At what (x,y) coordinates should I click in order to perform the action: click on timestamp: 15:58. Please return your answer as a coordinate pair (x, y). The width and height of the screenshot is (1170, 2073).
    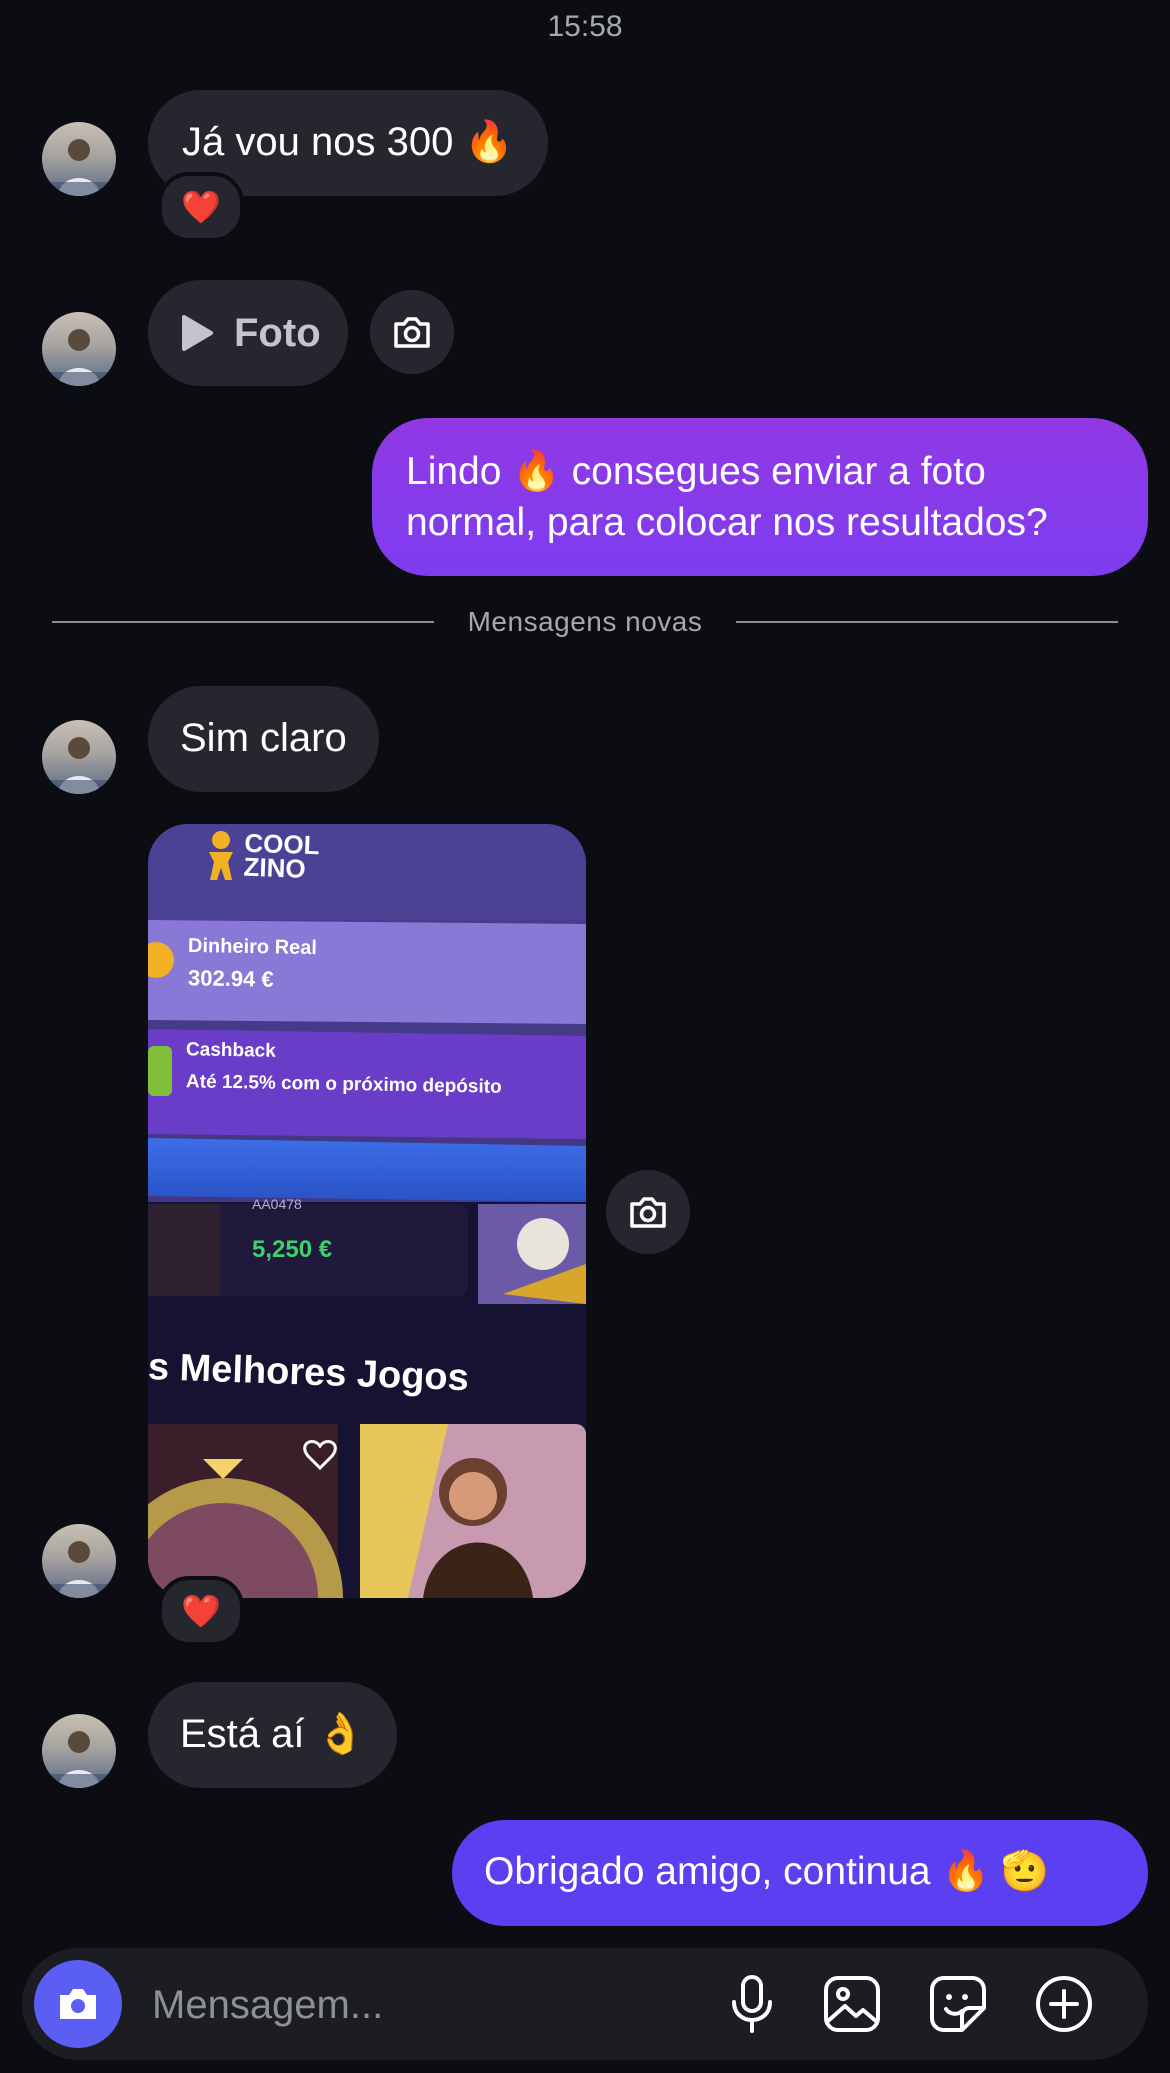
    Looking at the image, I should click on (585, 26).